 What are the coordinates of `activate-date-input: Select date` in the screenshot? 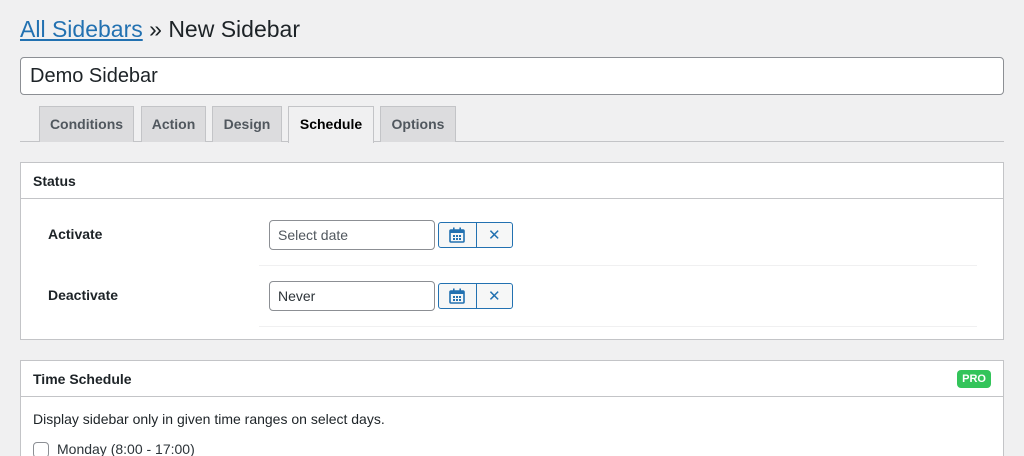 It's located at (352, 235).